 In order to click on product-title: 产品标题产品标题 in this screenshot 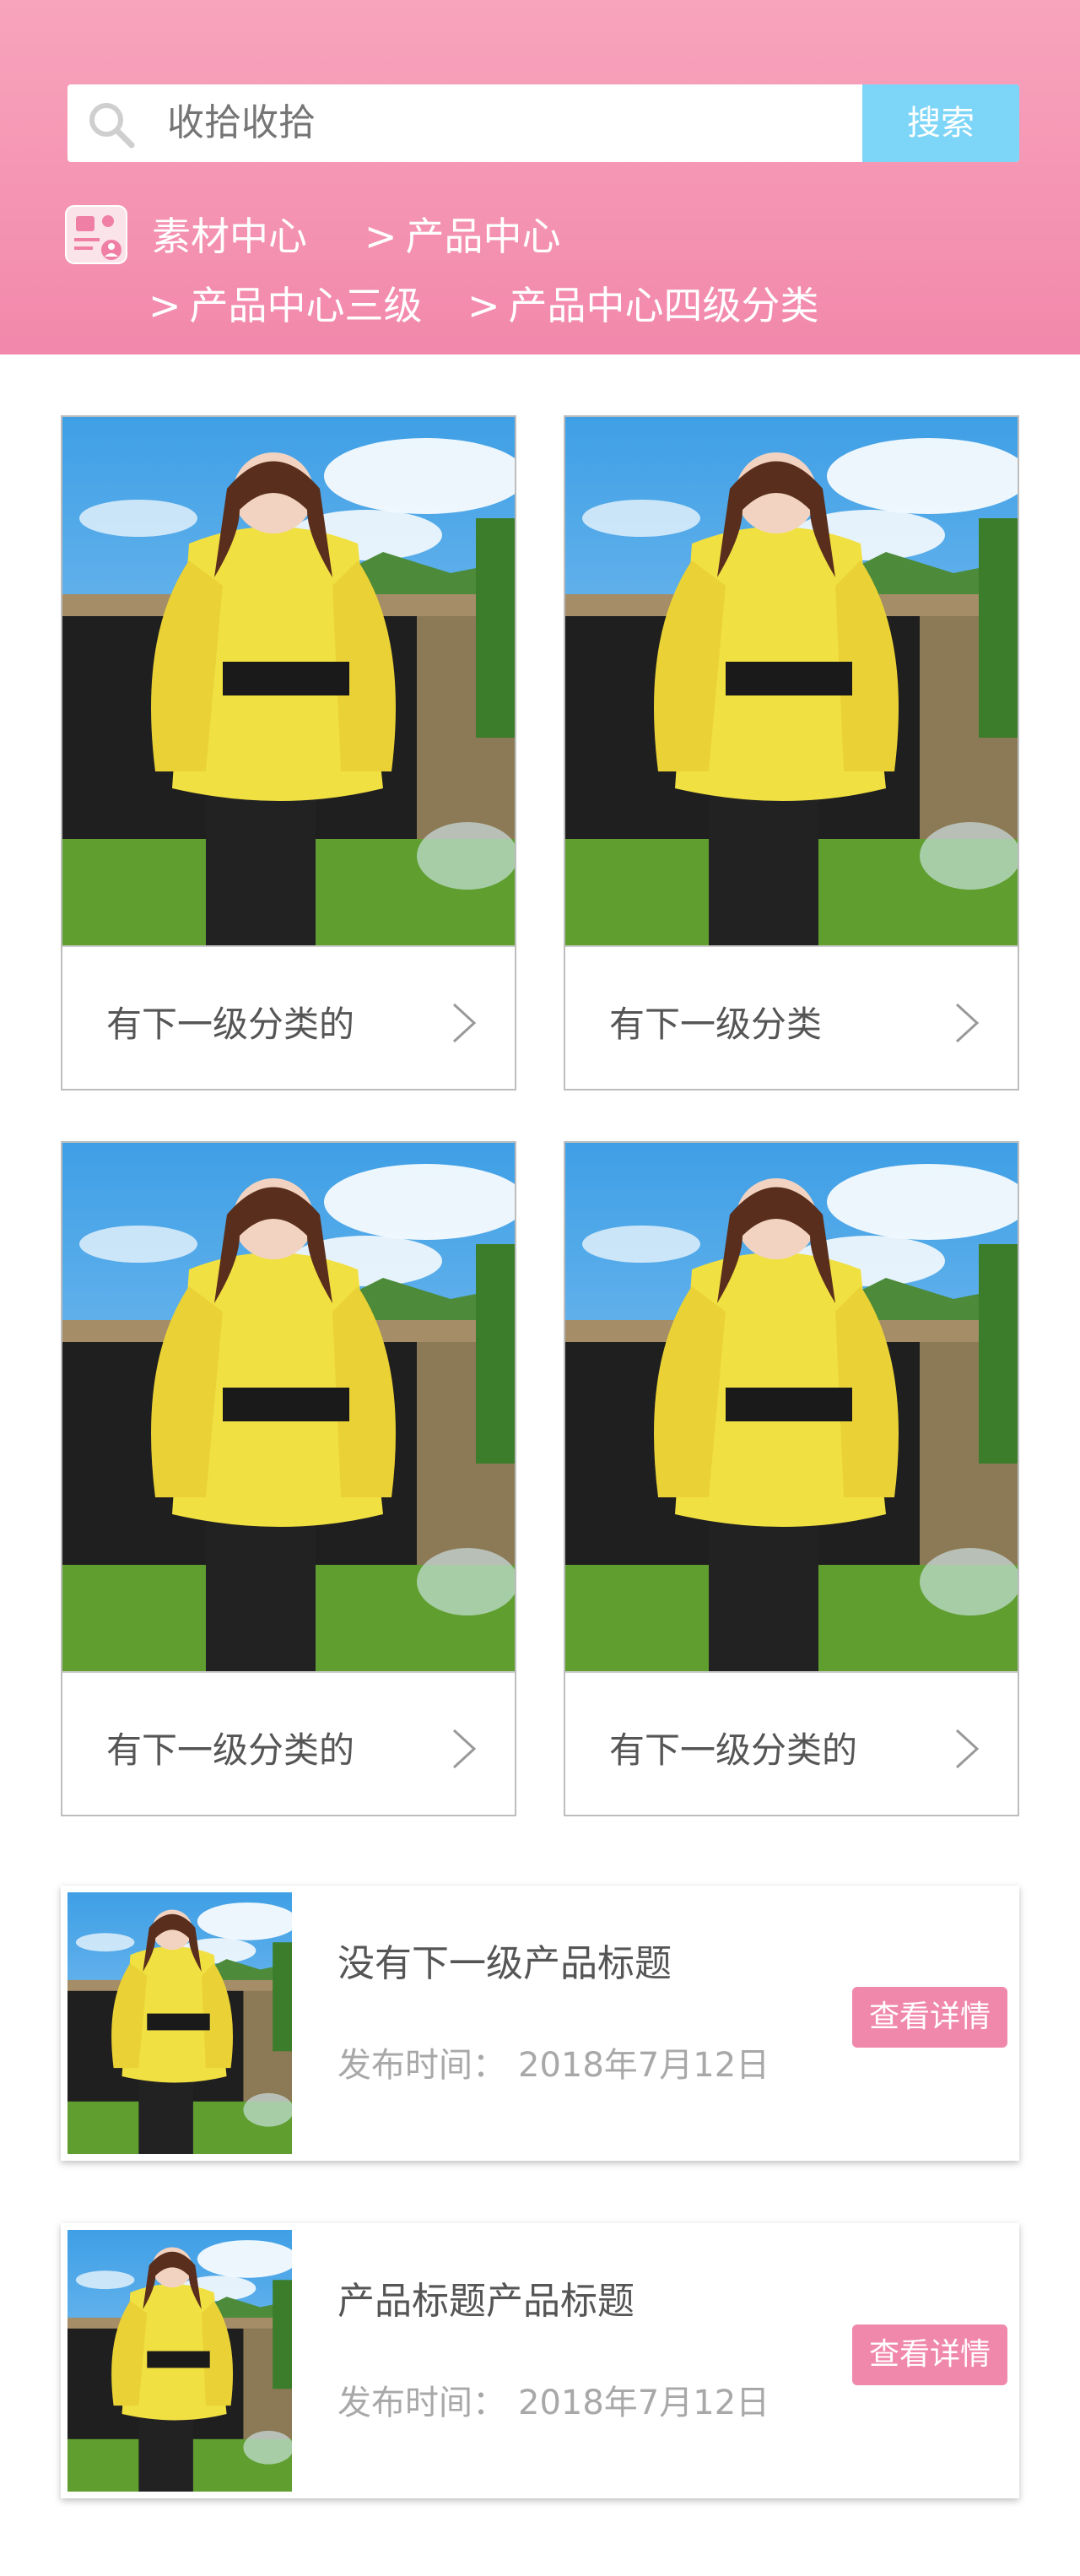, I will do `click(486, 2301)`.